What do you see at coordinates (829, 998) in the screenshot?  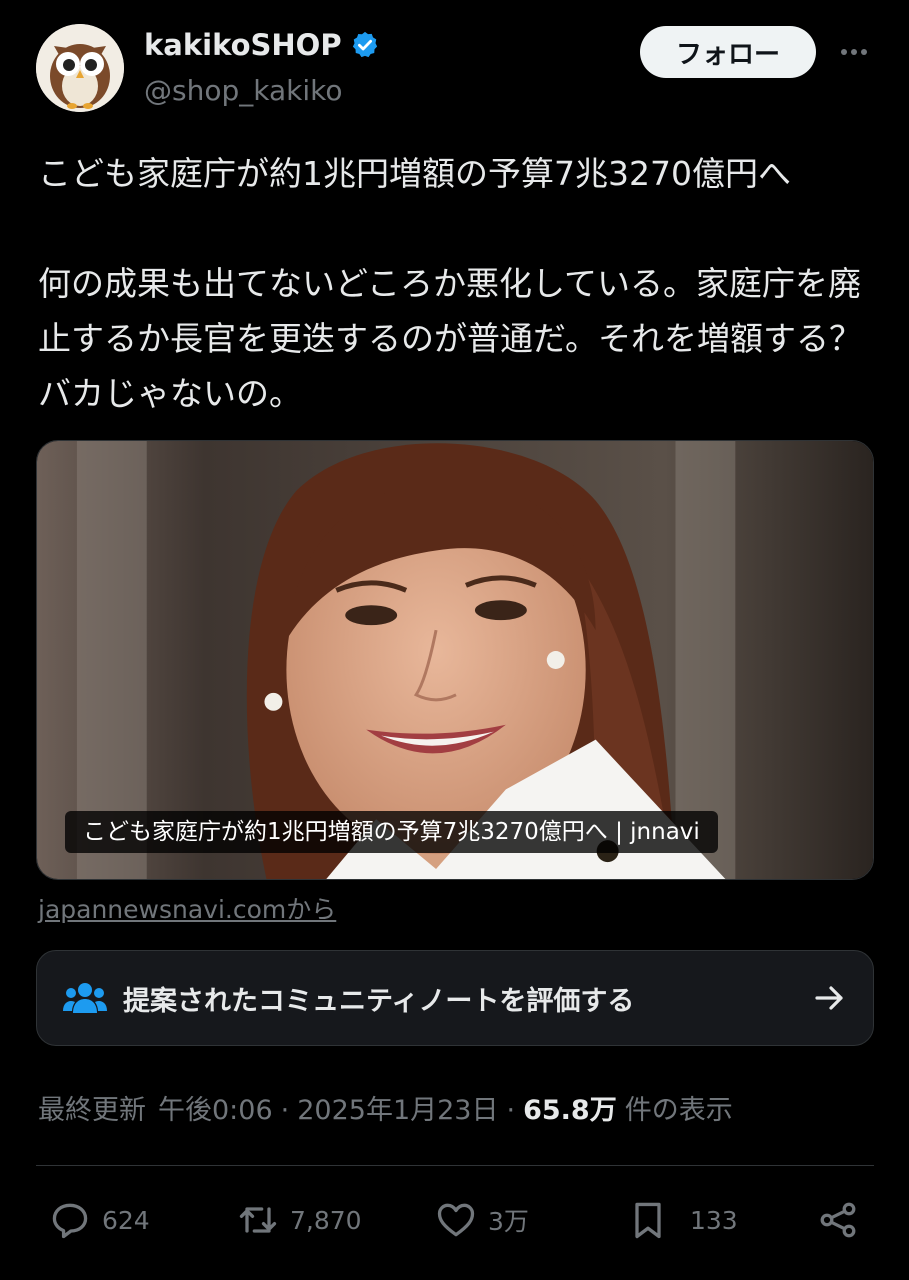 I see `arrow-right-icon` at bounding box center [829, 998].